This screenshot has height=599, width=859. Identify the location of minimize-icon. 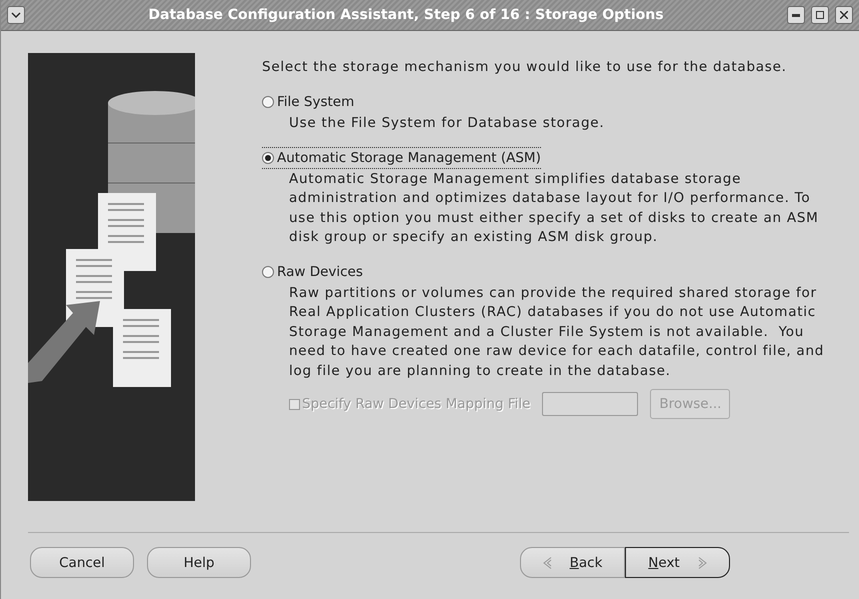
(796, 15).